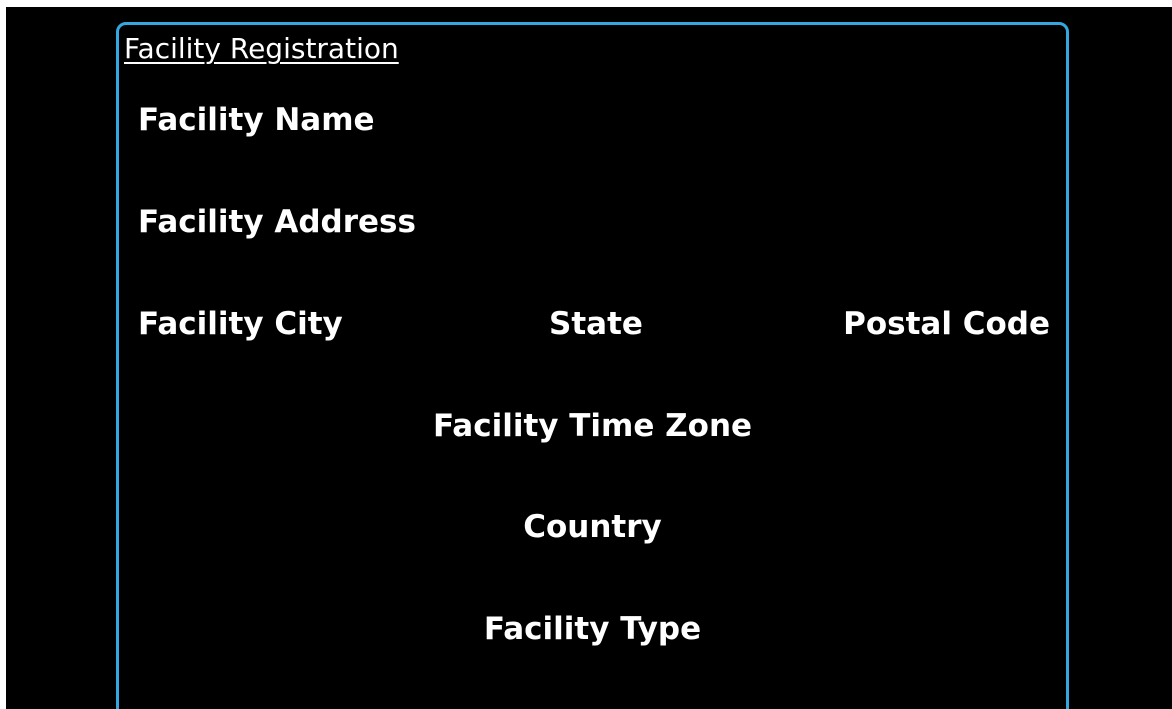 Image resolution: width=1172 pixels, height=709 pixels. What do you see at coordinates (946, 324) in the screenshot?
I see `postal-code-field: Postal Code` at bounding box center [946, 324].